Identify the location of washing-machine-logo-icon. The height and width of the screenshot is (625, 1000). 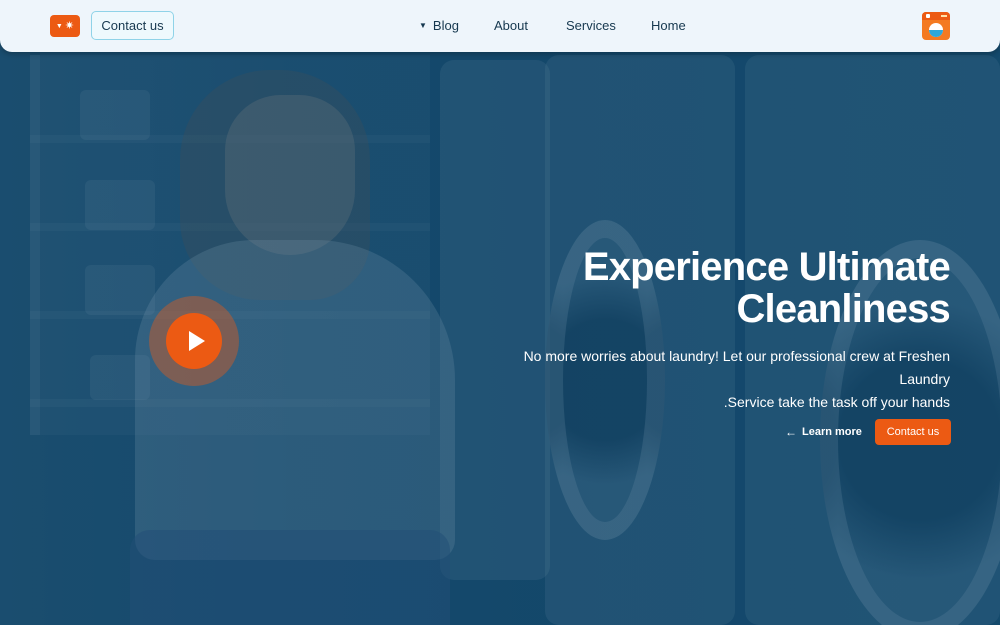
(936, 26).